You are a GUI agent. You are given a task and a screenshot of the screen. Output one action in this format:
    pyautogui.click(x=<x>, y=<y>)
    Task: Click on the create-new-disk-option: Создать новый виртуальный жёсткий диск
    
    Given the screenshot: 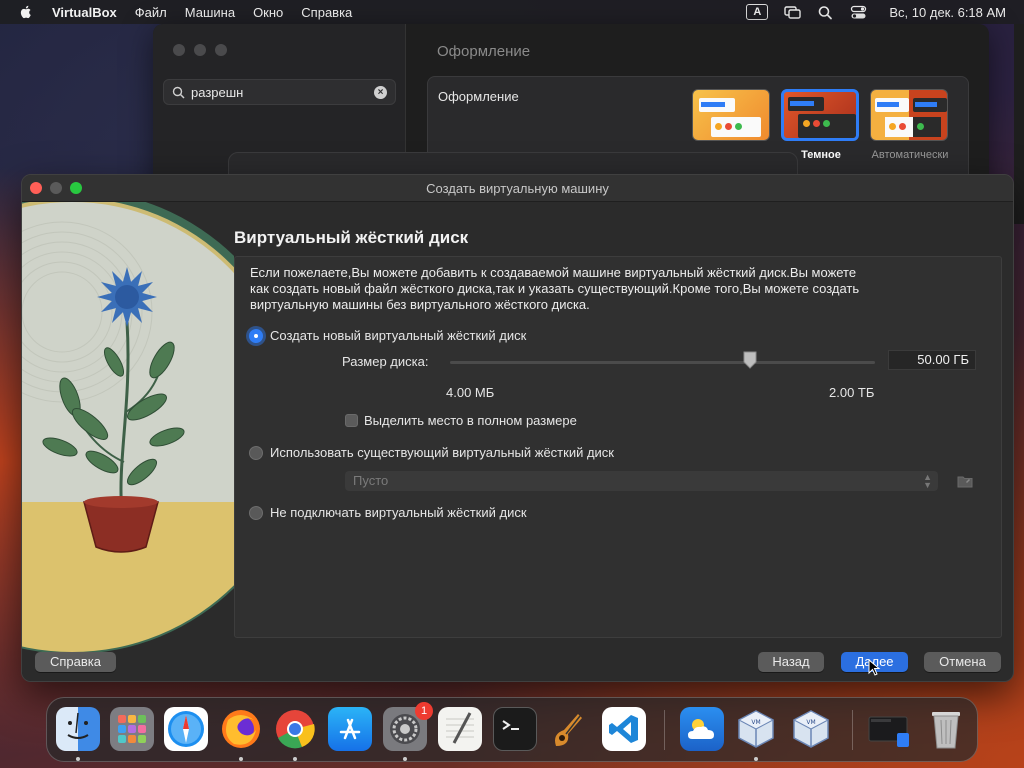 What is the action you would take?
    pyautogui.click(x=387, y=335)
    